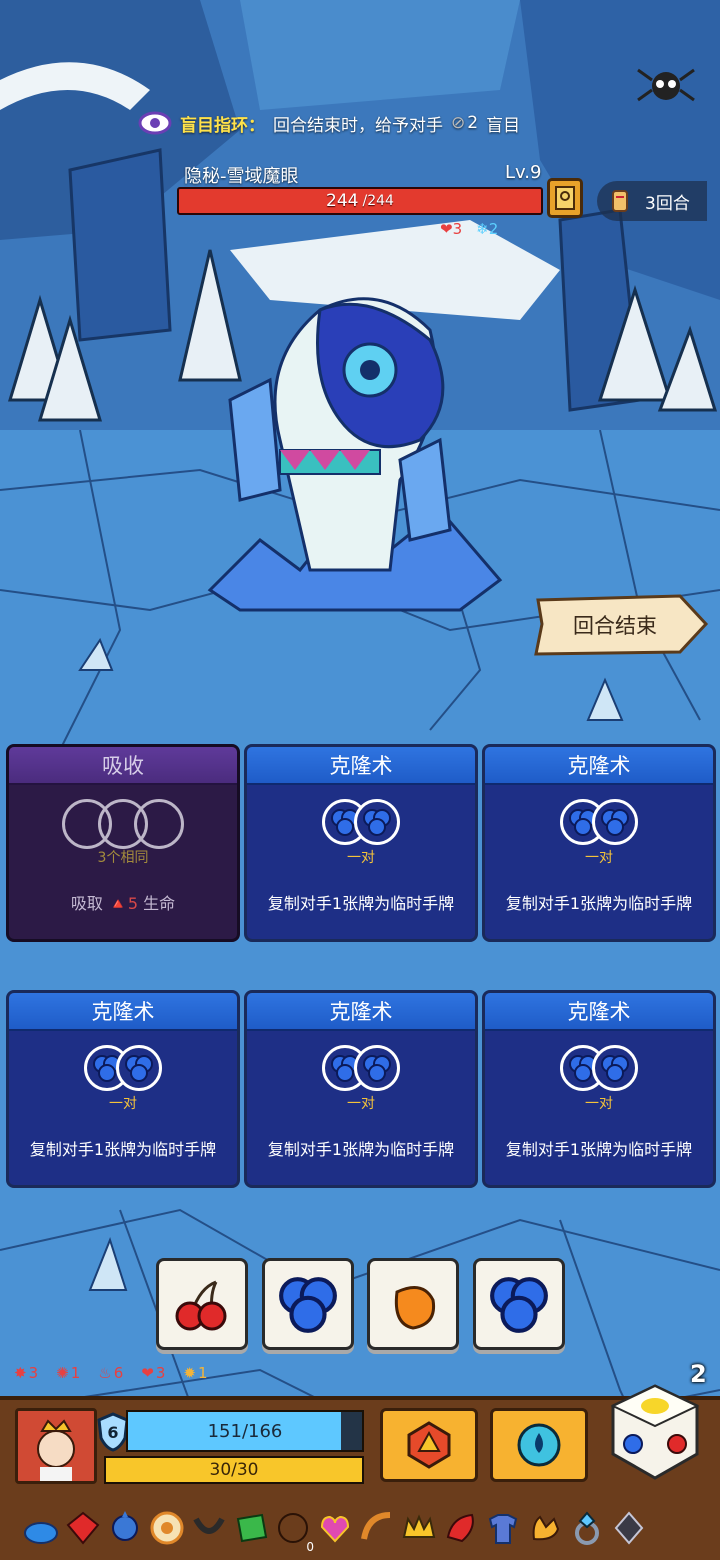  What do you see at coordinates (461, 1528) in the screenshot?
I see `relic-red-dragon-icon` at bounding box center [461, 1528].